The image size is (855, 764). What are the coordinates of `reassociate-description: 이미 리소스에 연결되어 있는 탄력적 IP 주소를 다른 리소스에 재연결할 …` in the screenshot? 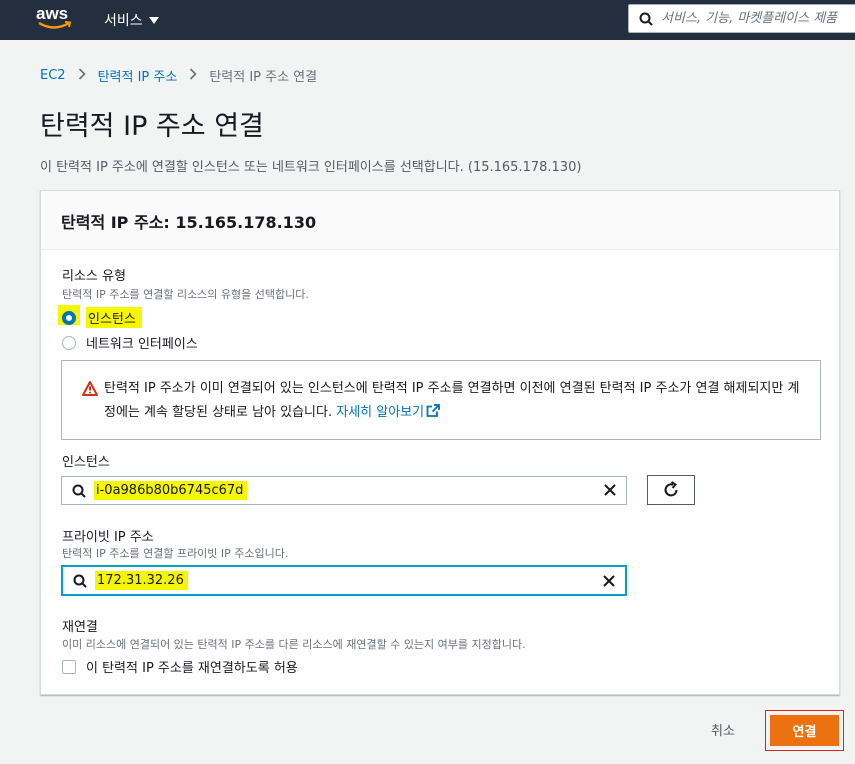 It's located at (294, 644).